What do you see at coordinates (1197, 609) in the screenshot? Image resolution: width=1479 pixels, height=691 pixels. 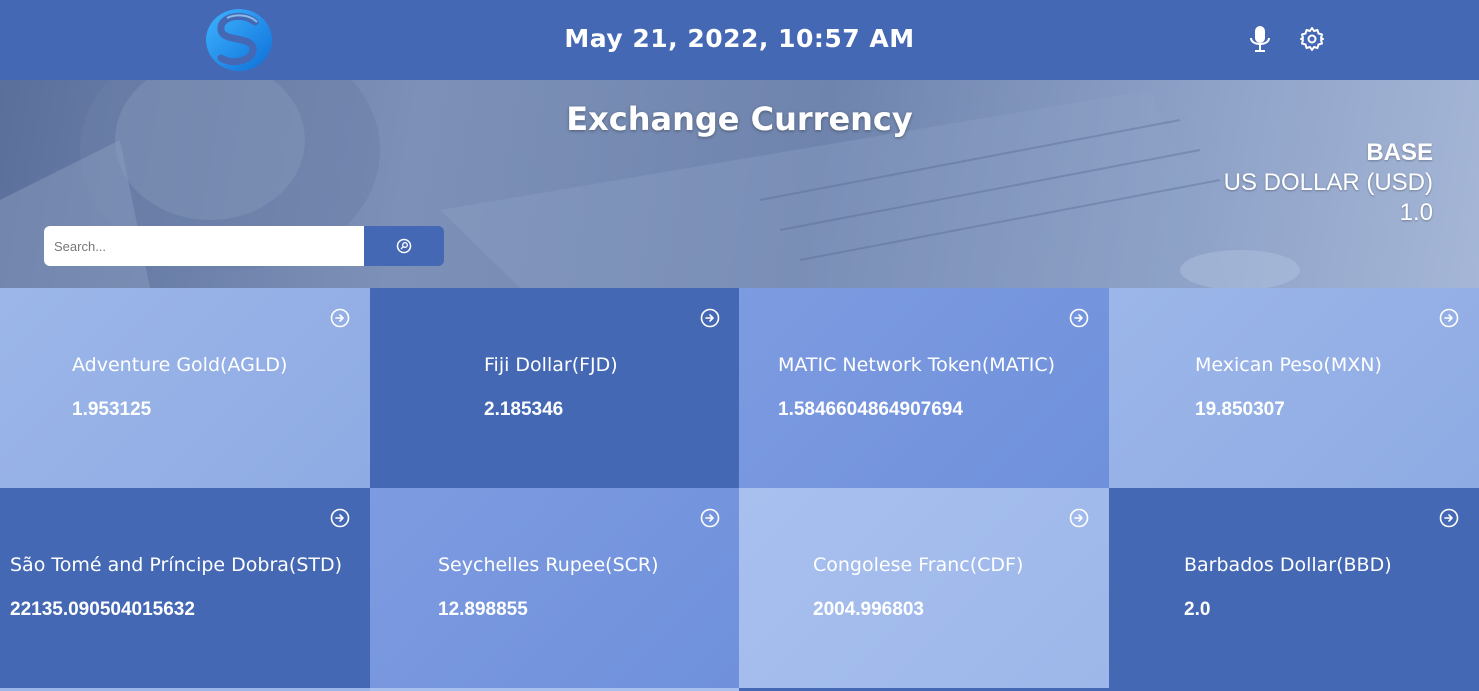 I see `currency-rate: 2.0` at bounding box center [1197, 609].